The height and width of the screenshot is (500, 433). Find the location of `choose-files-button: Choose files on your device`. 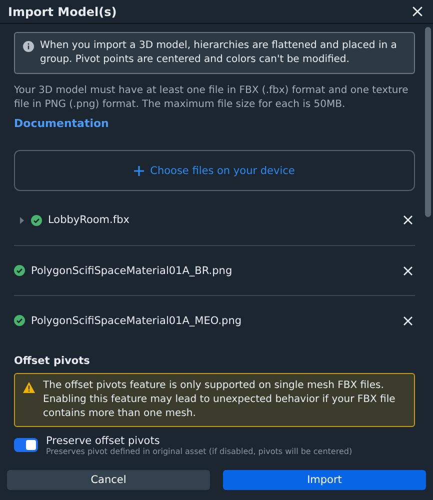

choose-files-button: Choose files on your device is located at coordinates (214, 170).